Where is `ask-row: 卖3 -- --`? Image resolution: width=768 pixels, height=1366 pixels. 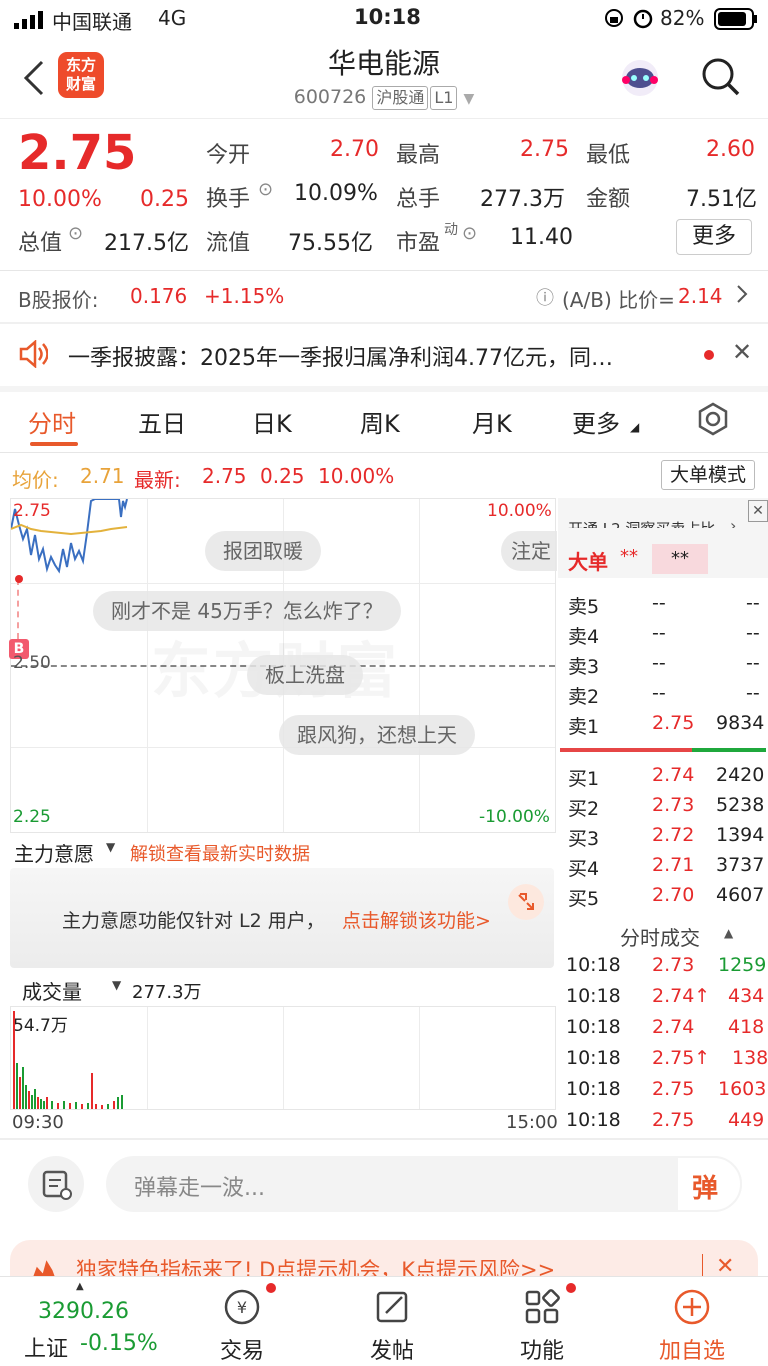 ask-row: 卖3 -- -- is located at coordinates (664, 667).